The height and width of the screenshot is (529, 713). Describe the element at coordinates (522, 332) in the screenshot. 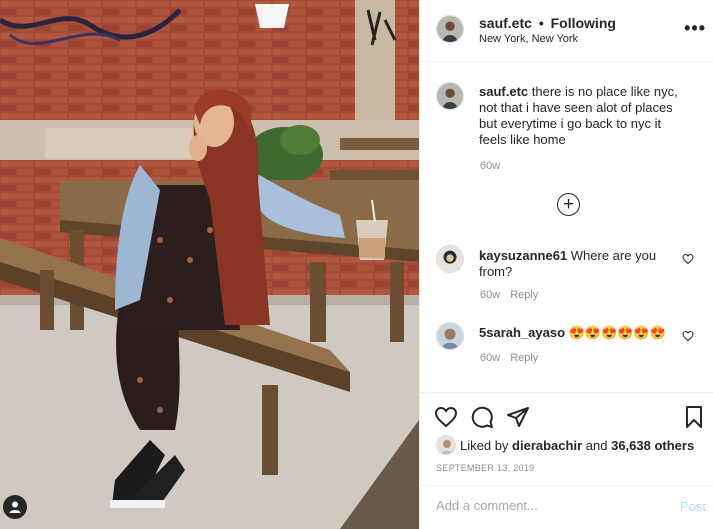

I see `comment-username: 5sarah_ayaso` at that location.